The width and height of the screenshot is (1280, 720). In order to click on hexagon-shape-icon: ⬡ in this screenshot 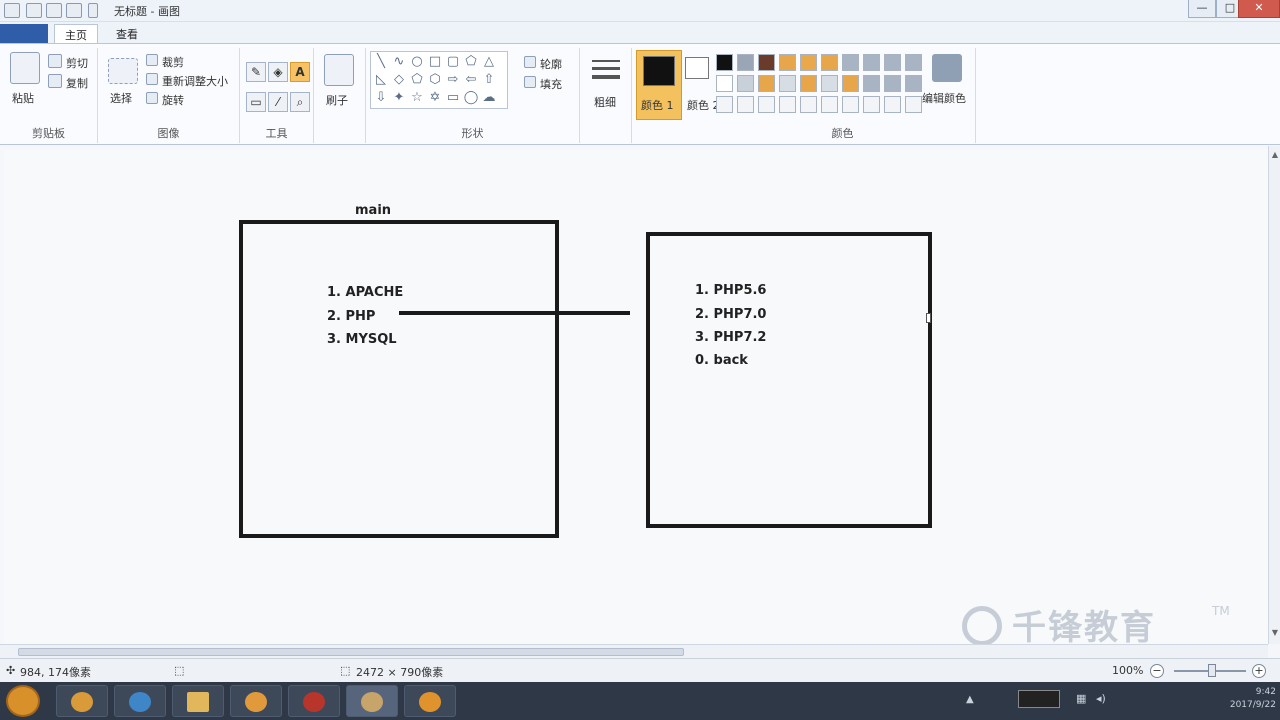, I will do `click(435, 80)`.